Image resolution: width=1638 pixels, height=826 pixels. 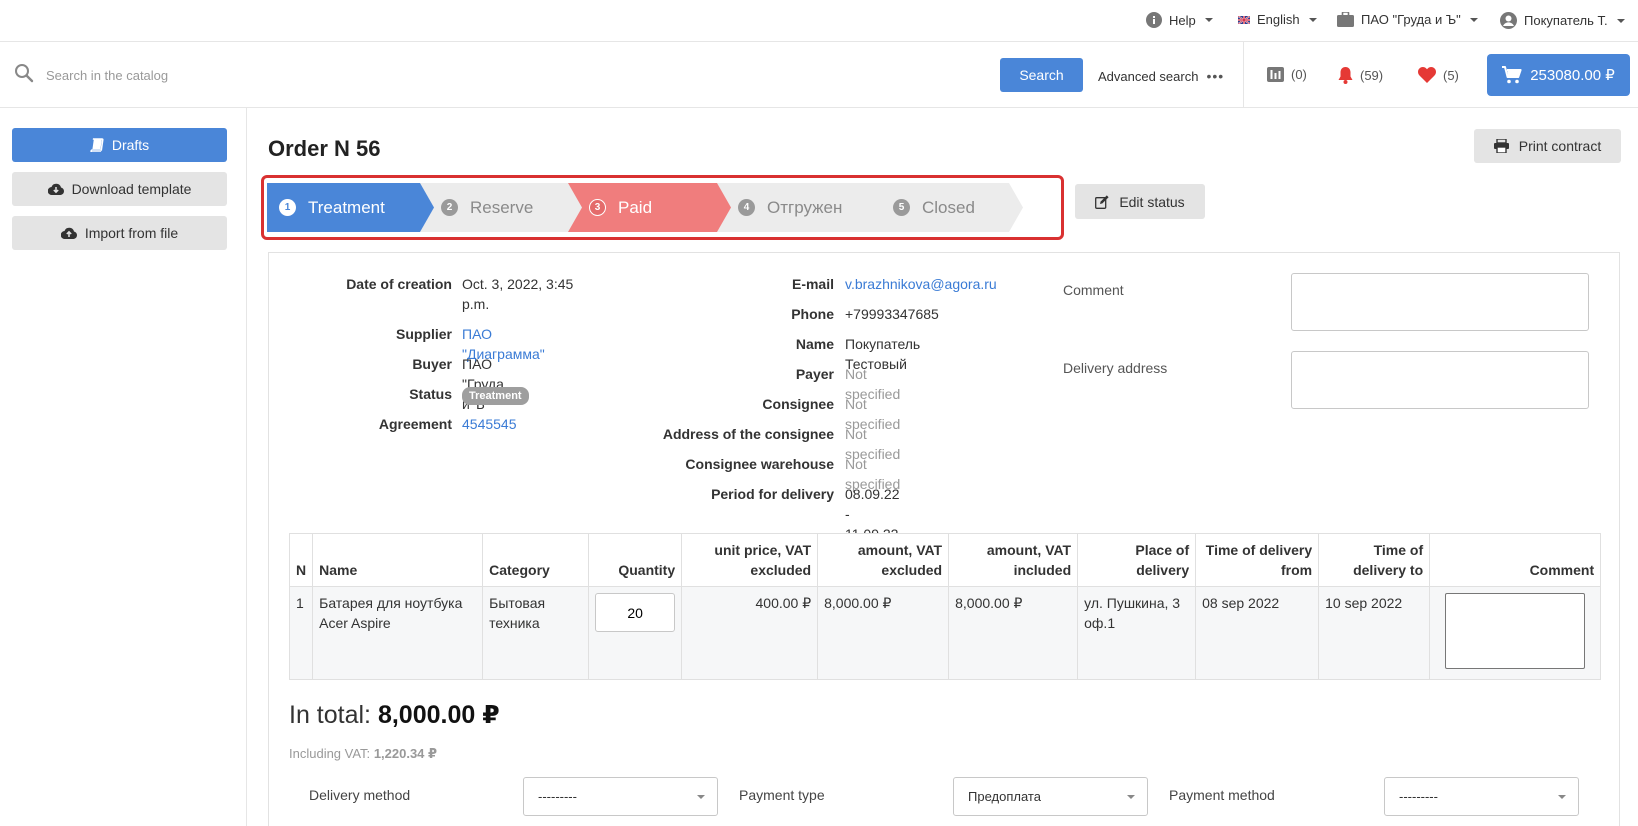 I want to click on edit-status-label: Edit status, so click(x=1152, y=201).